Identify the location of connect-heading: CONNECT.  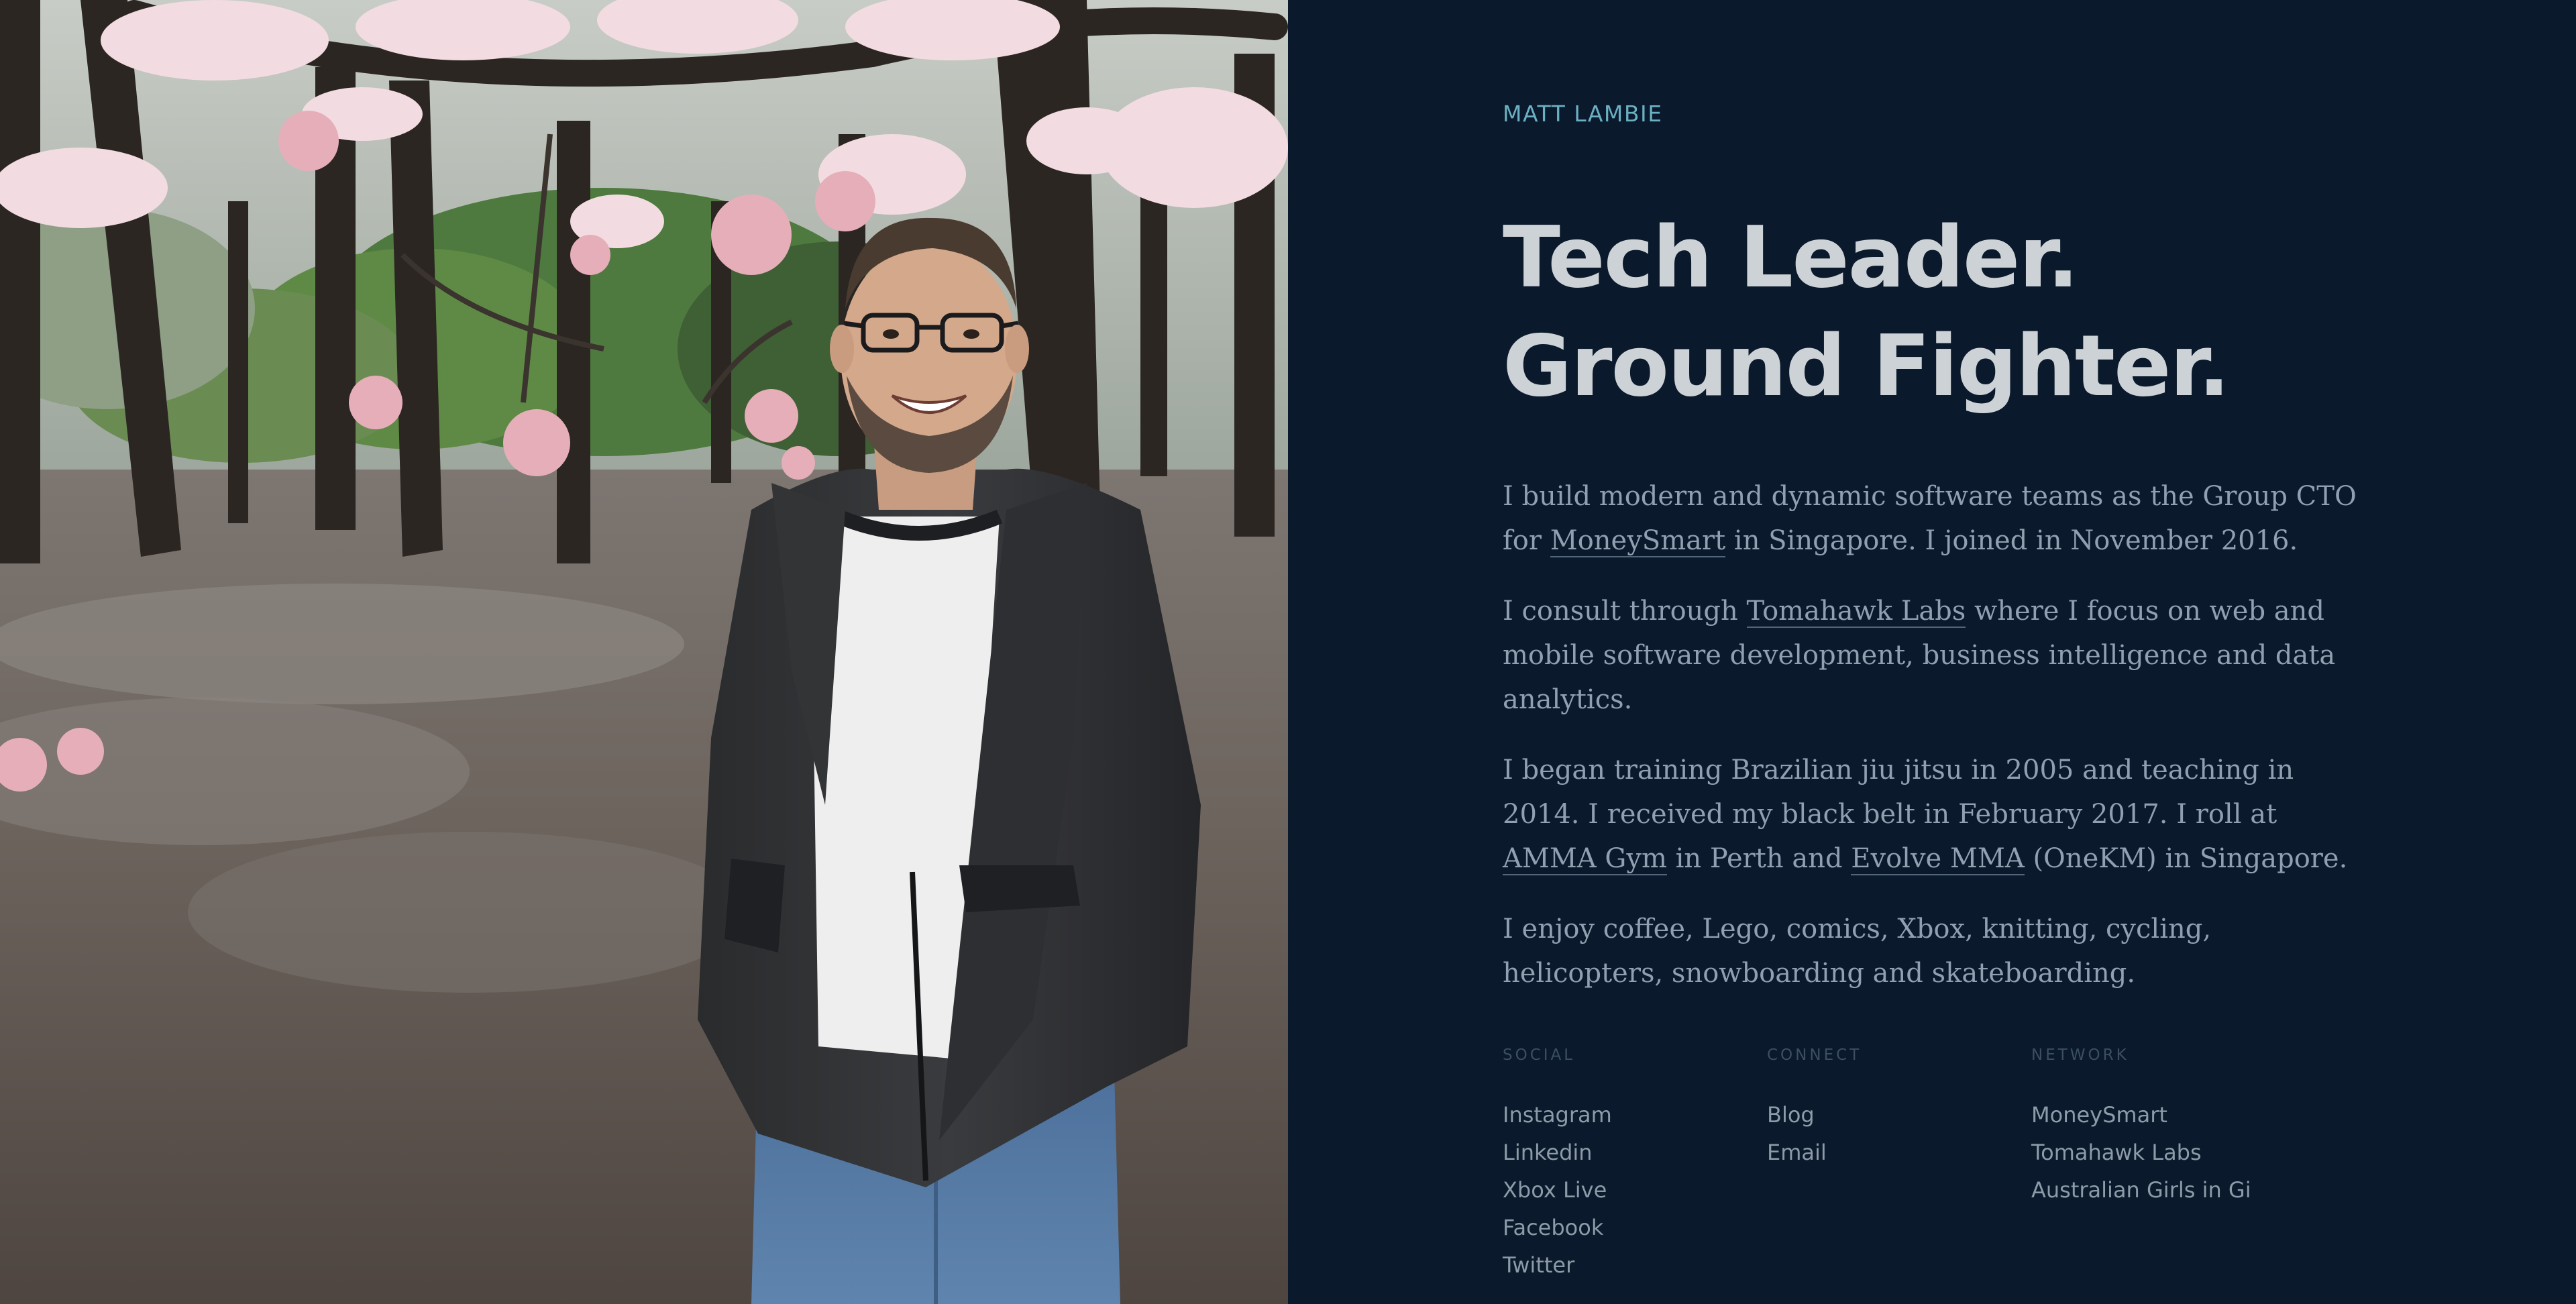
(1814, 1055).